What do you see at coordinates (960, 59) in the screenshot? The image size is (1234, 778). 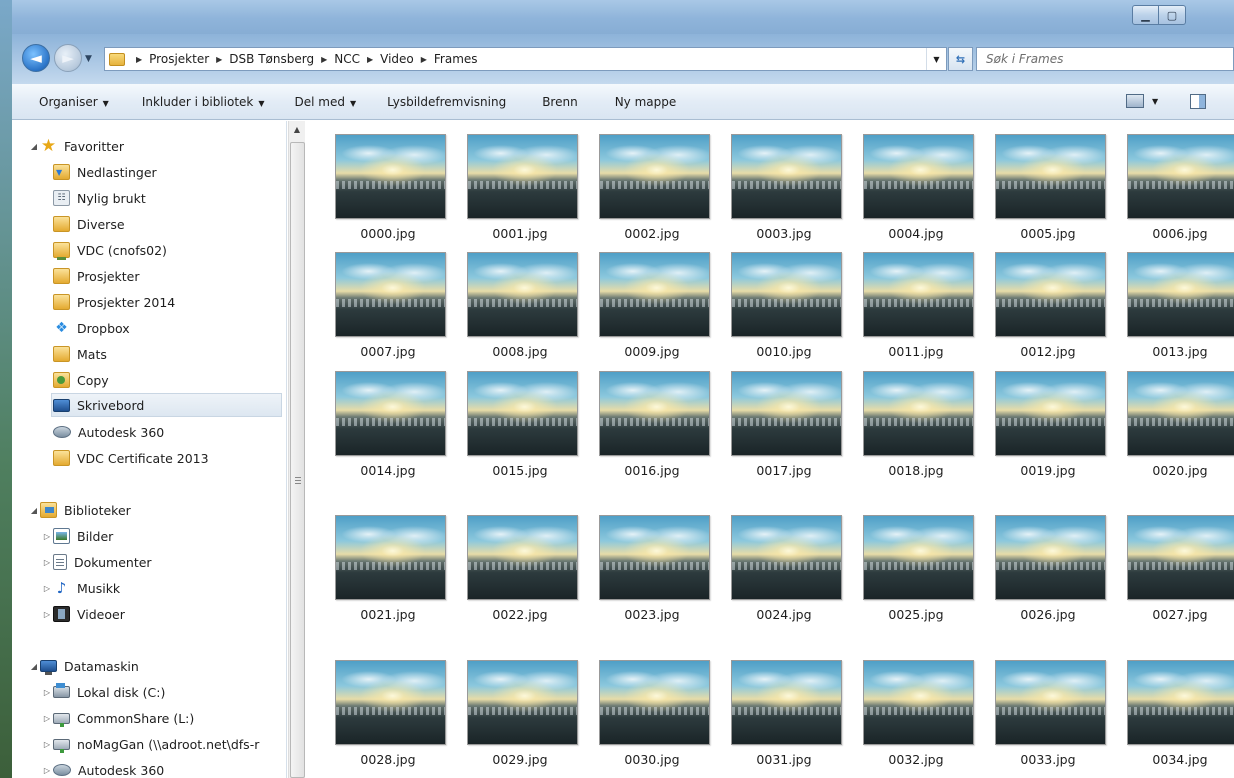 I see `refresh-button: ⇆` at bounding box center [960, 59].